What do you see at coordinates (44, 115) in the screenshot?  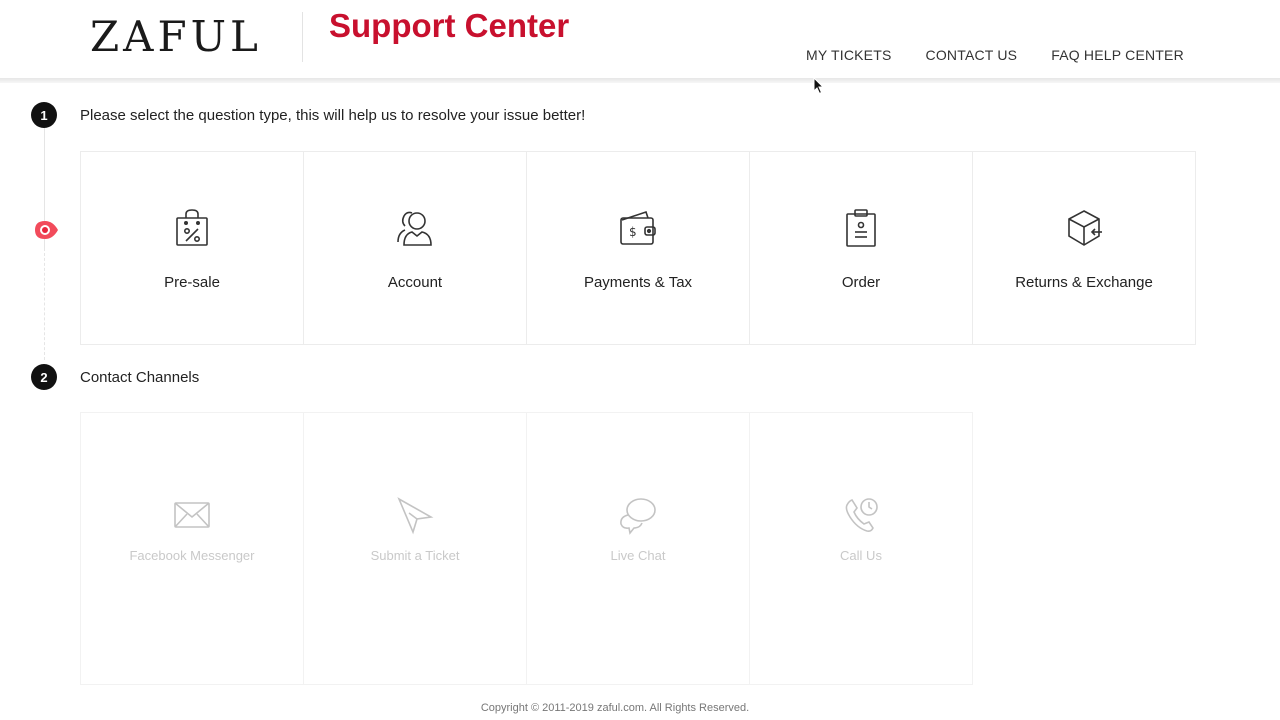 I see `step-1-badge: 1` at bounding box center [44, 115].